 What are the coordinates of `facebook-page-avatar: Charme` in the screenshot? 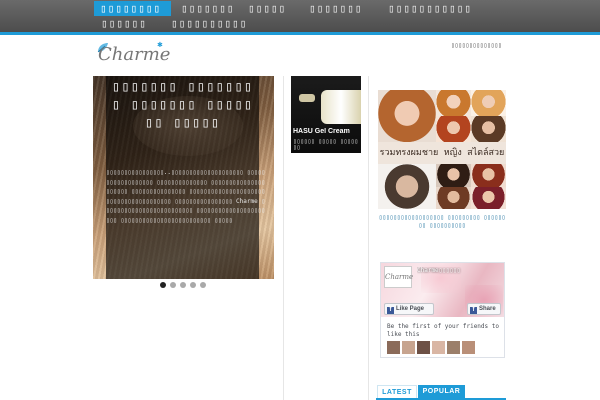 It's located at (398, 277).